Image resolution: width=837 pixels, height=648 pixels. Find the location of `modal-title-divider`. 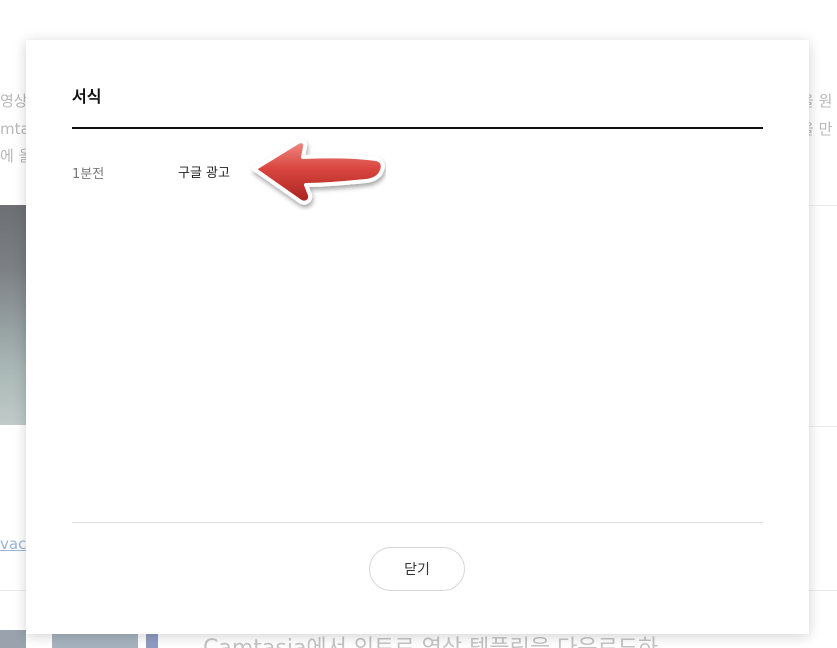

modal-title-divider is located at coordinates (417, 128).